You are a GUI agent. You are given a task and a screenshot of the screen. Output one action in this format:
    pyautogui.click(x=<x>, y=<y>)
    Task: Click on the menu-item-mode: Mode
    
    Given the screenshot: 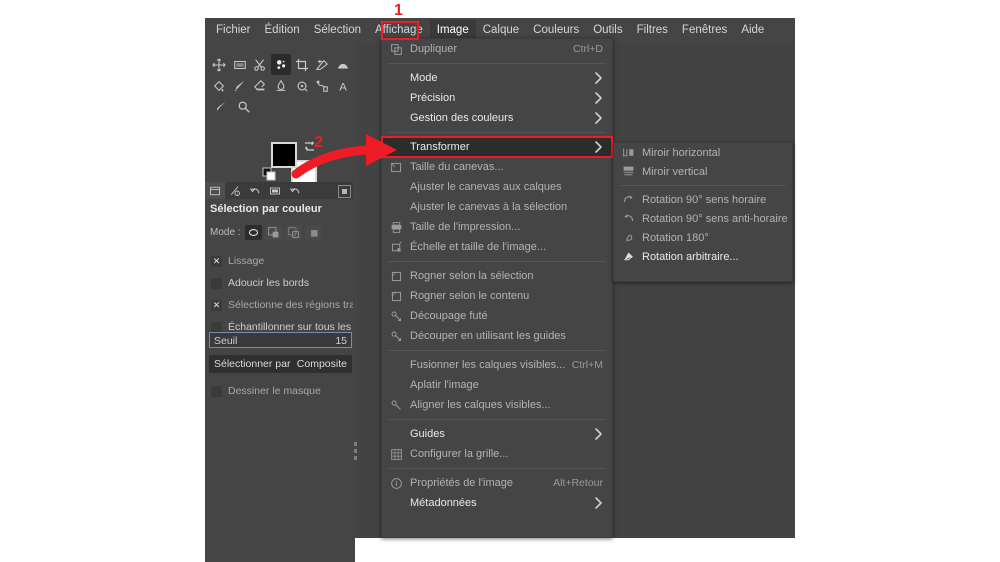 What is the action you would take?
    pyautogui.click(x=497, y=78)
    